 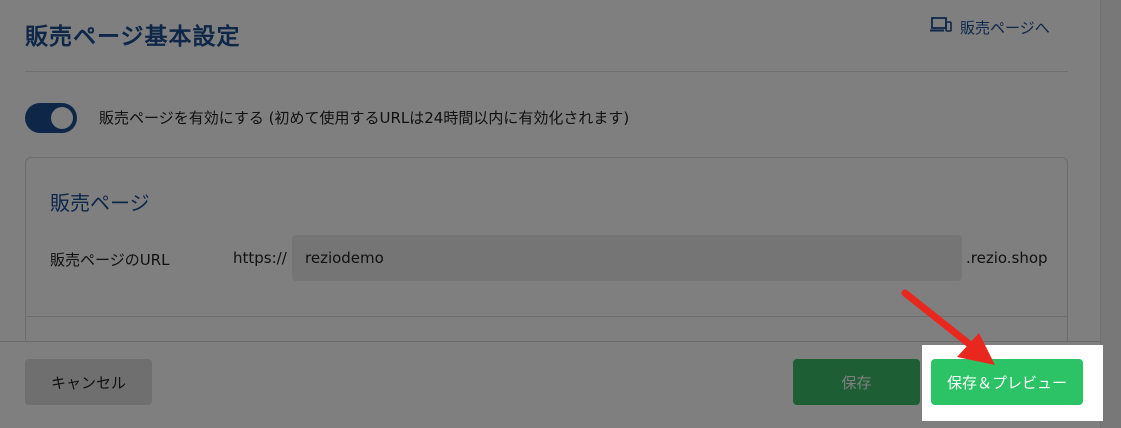 I want to click on pointer-arrow-icon, so click(x=948, y=327).